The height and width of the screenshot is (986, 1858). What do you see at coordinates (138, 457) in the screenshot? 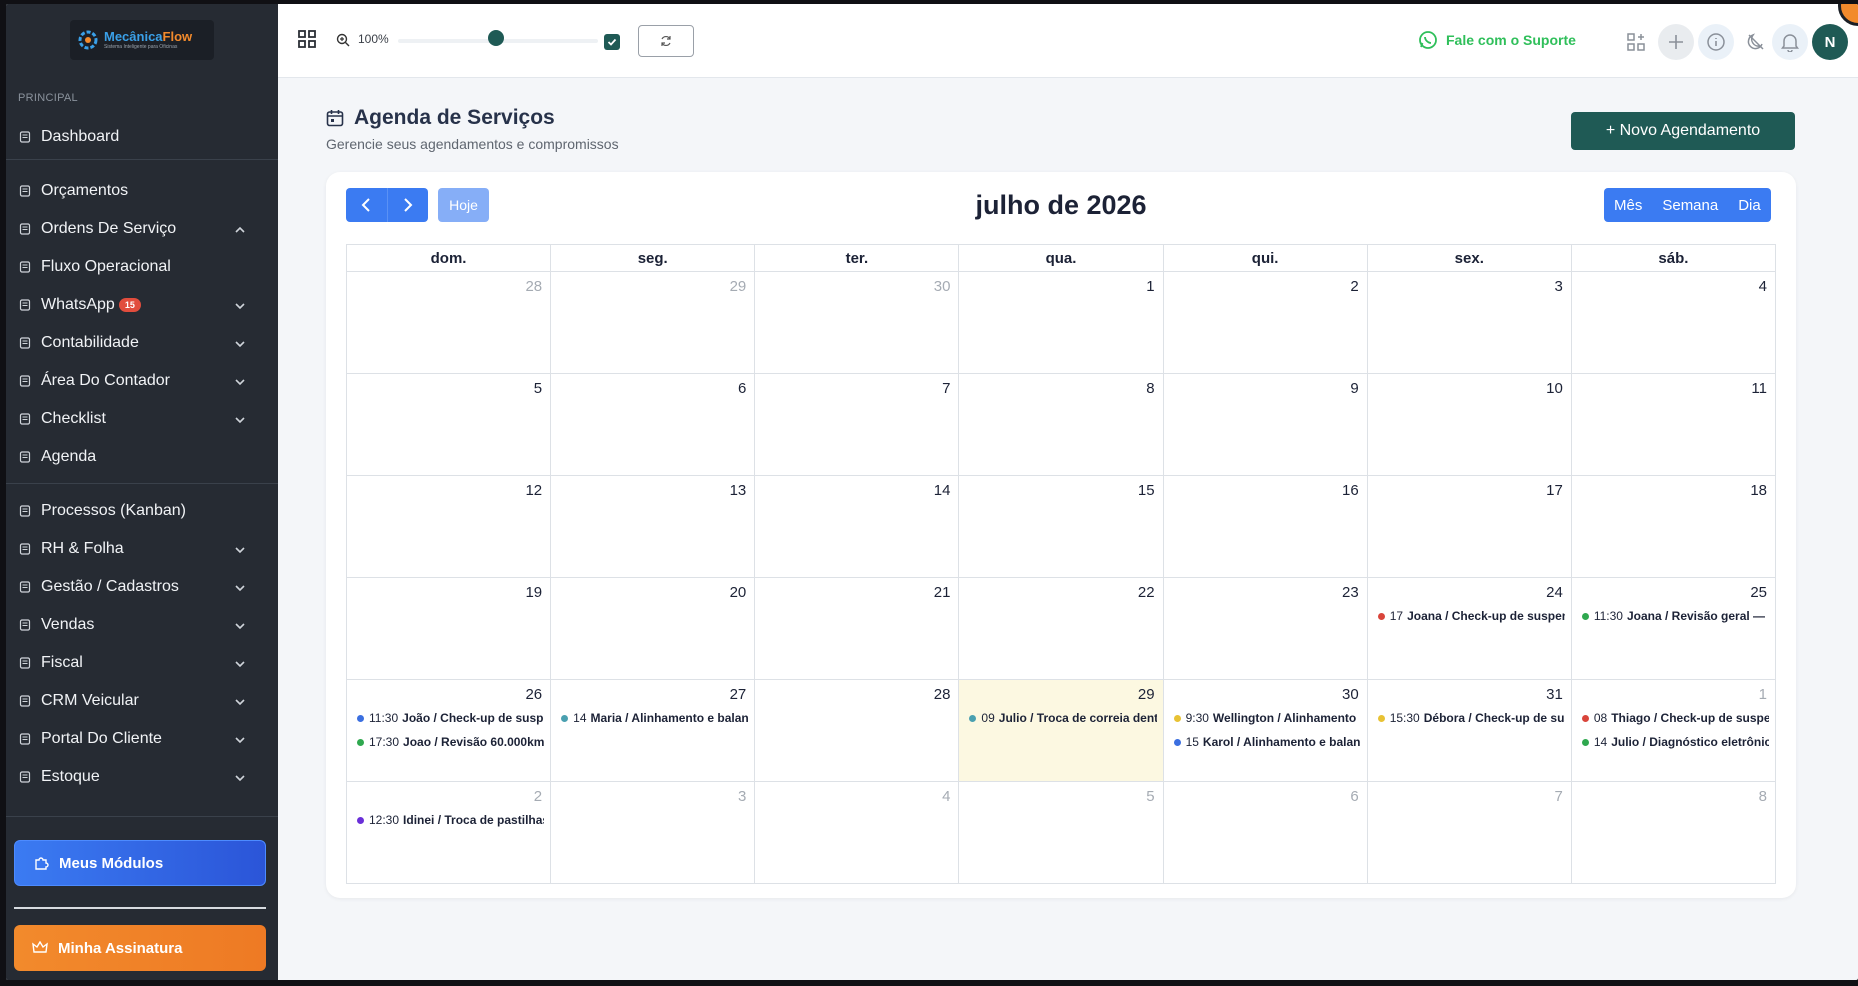
I see `sidebar-item-agenda: Agenda` at bounding box center [138, 457].